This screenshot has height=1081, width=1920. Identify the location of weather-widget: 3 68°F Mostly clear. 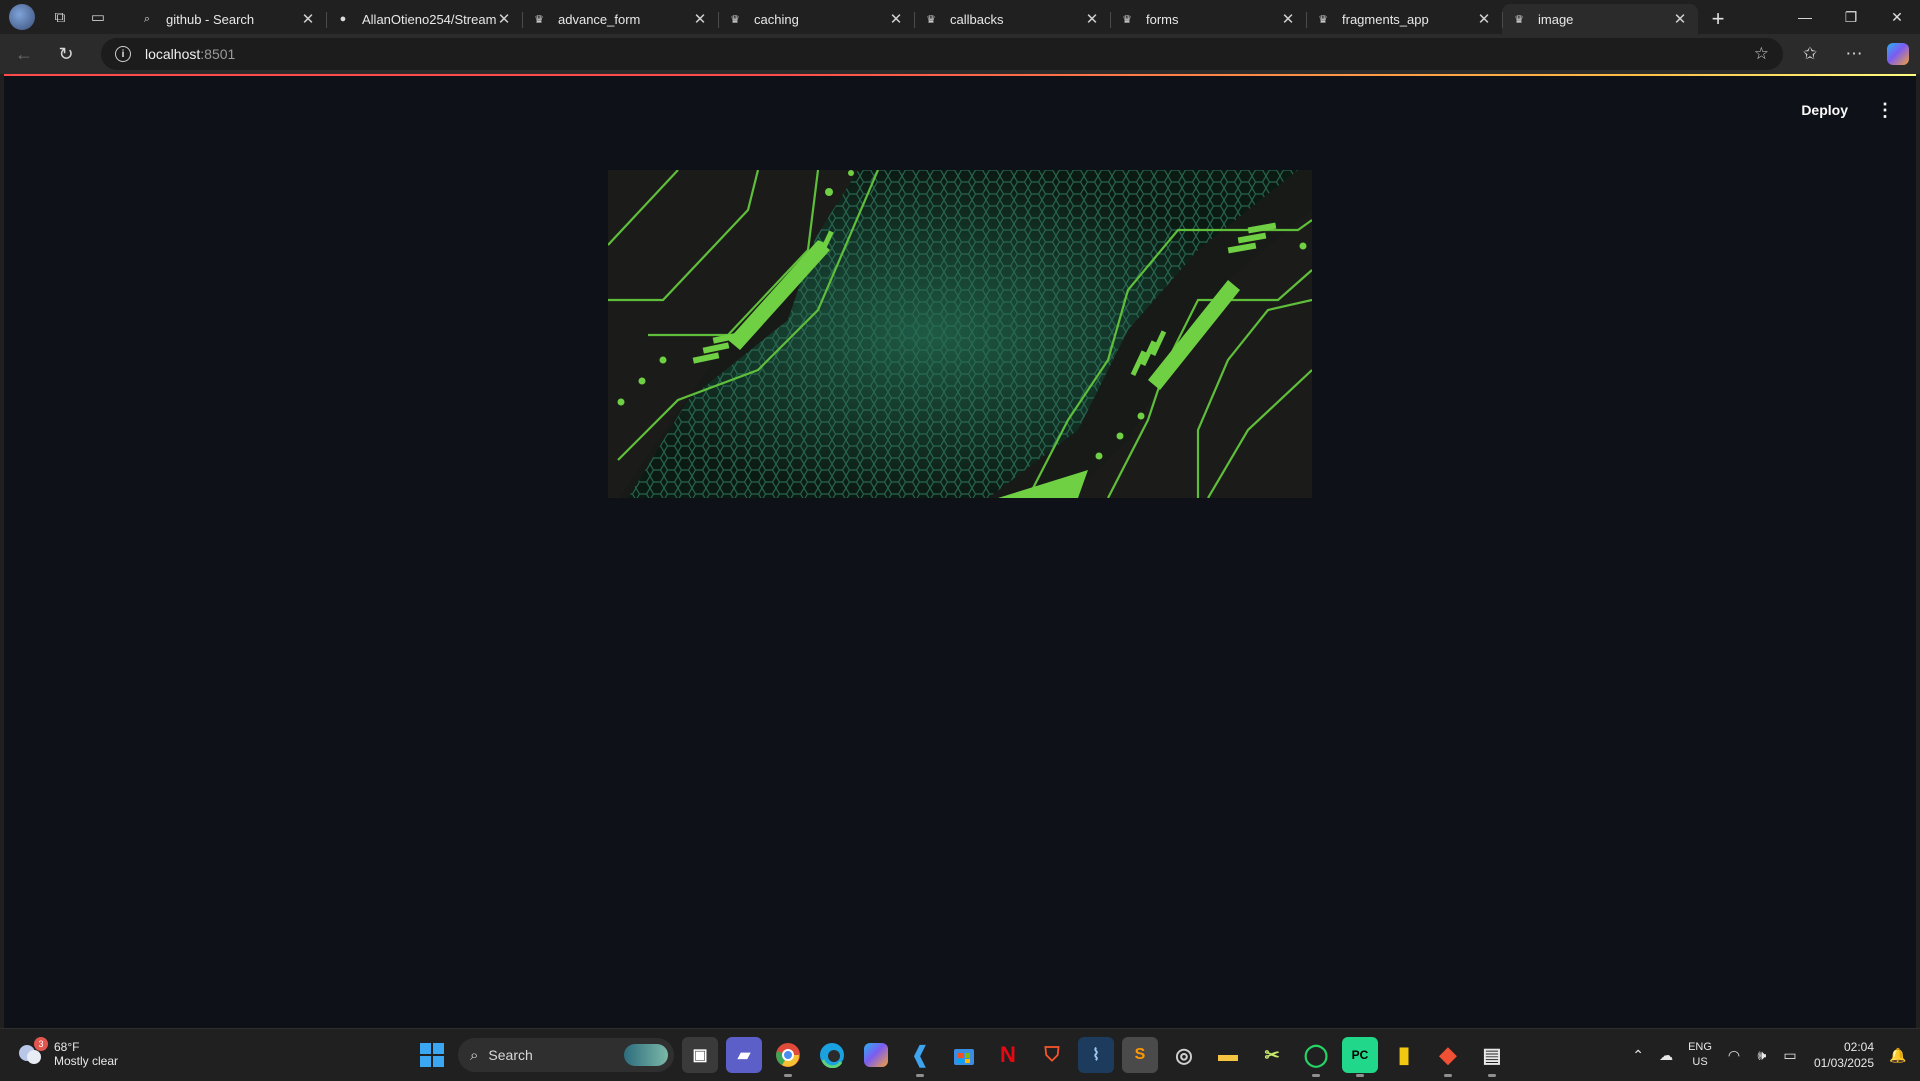
(67, 1054).